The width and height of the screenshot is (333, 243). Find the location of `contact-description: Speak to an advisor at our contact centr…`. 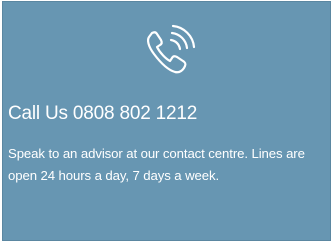

contact-description: Speak to an advisor at our contact centr… is located at coordinates (156, 164).